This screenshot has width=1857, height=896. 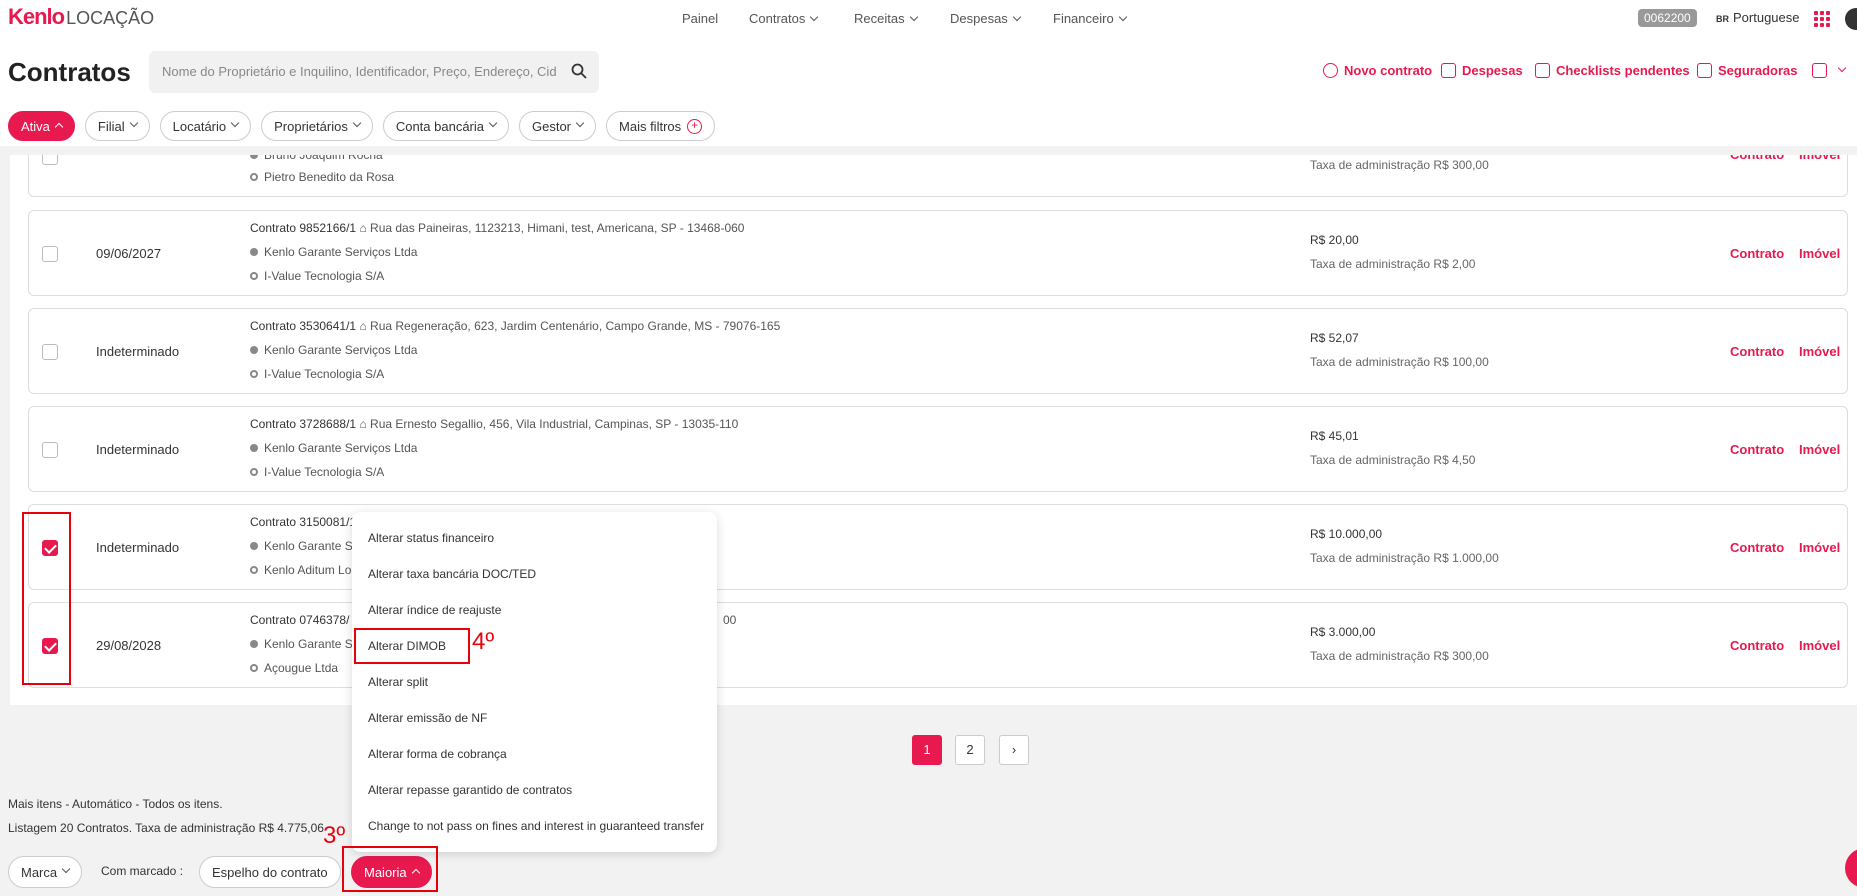 I want to click on pending-checklists-button: Checklists pendentes, so click(x=1612, y=70).